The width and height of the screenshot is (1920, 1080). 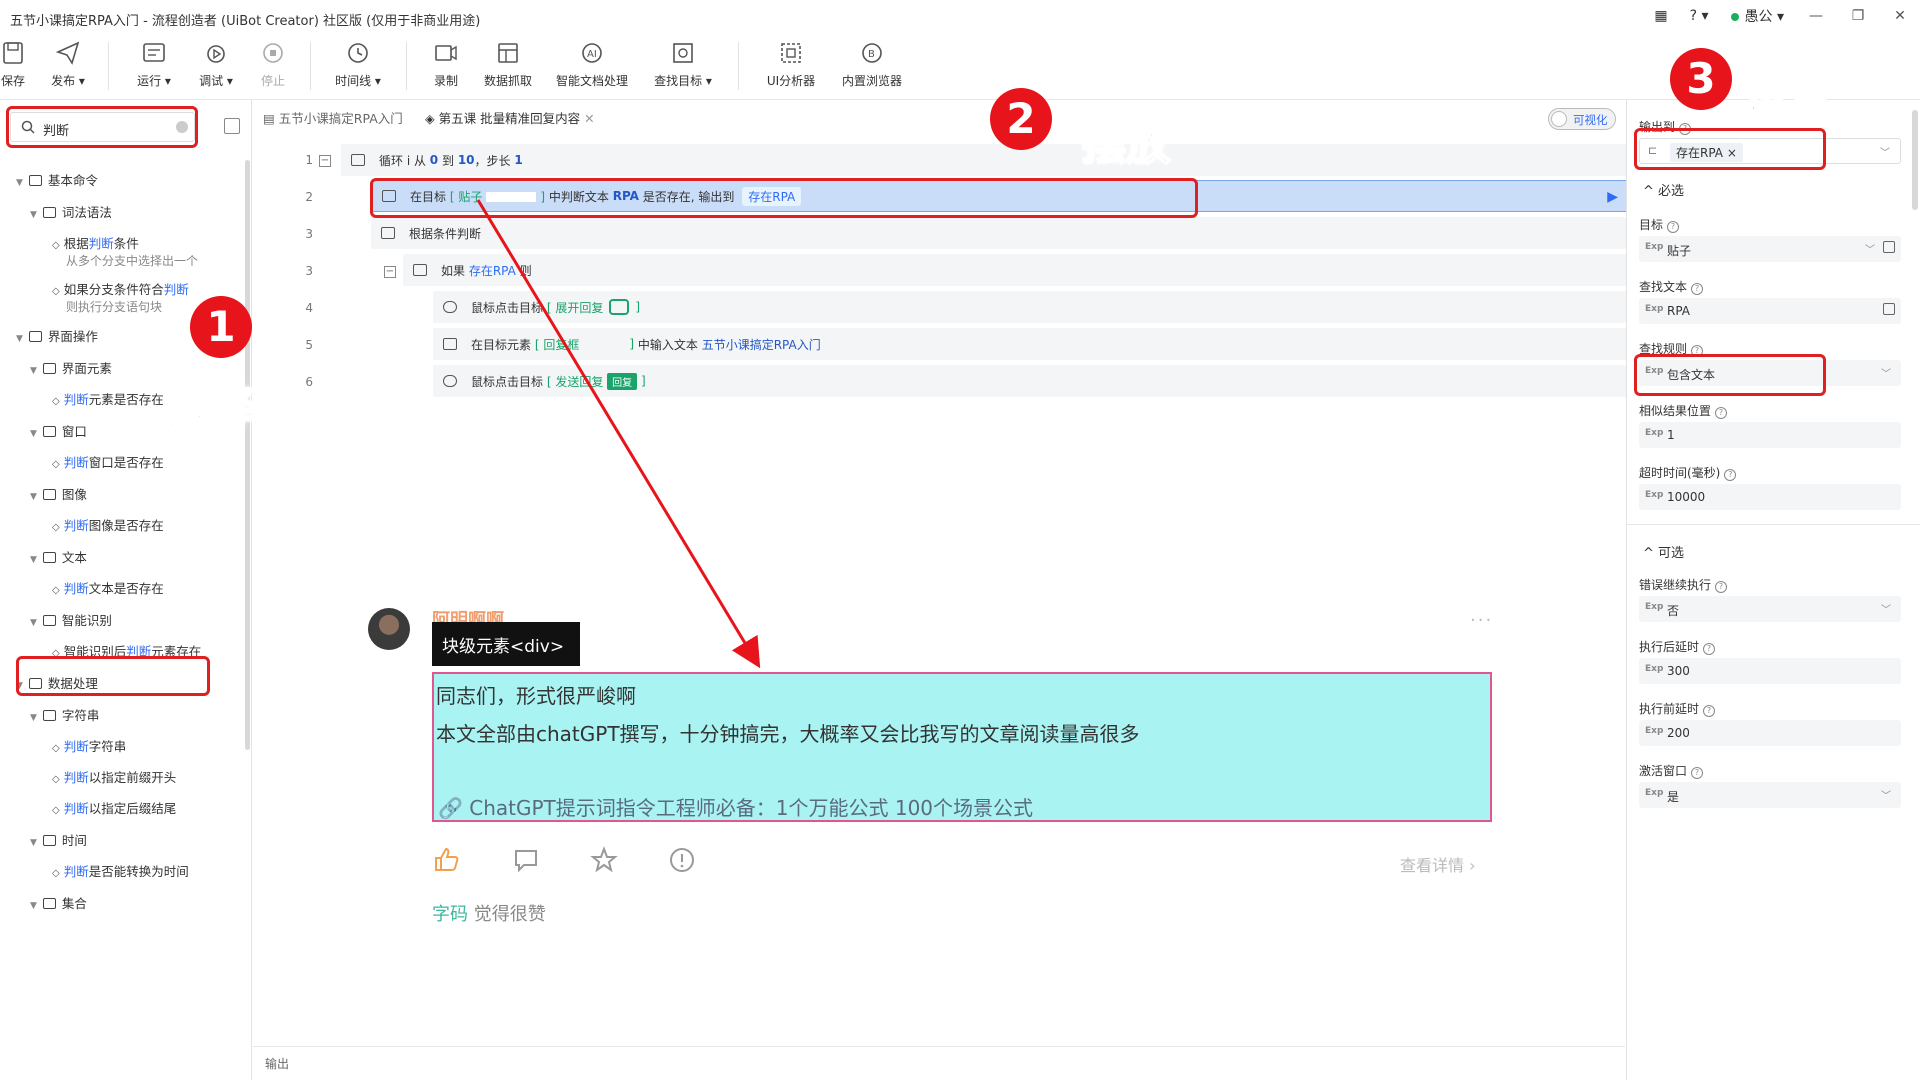 I want to click on annotation-arrow, so click(x=618, y=434).